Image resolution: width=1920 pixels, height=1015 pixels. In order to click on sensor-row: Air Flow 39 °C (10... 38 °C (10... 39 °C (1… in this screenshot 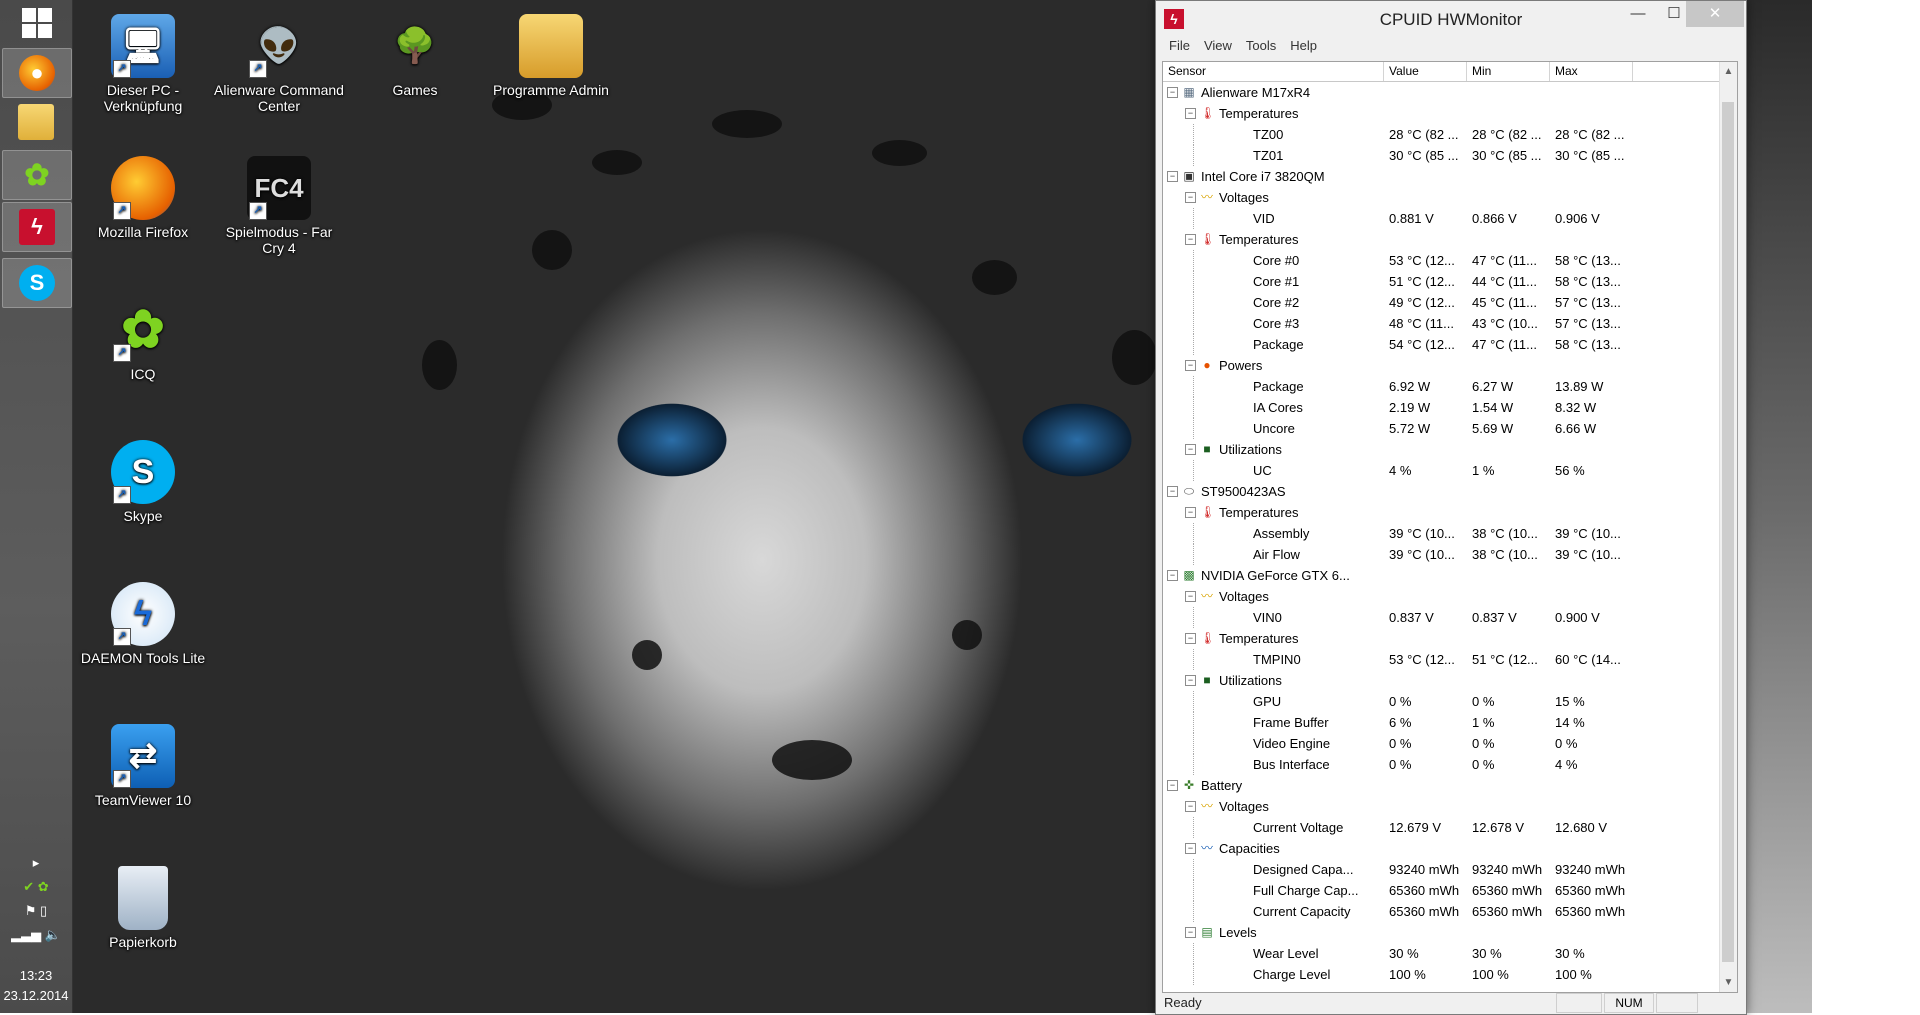, I will do `click(1441, 554)`.